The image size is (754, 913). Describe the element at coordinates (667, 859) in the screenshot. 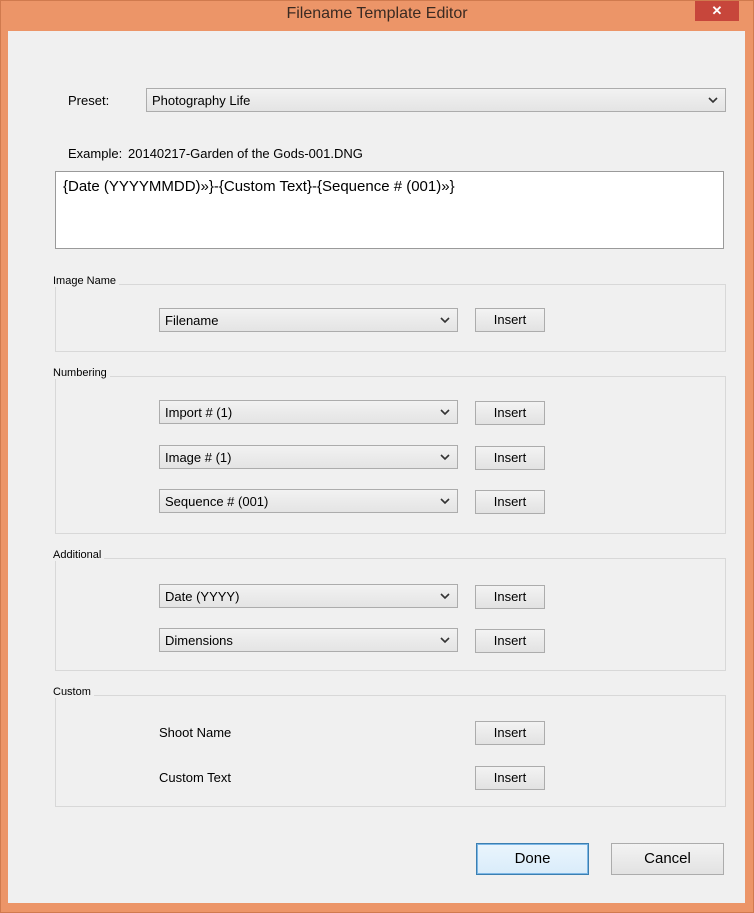

I see `cancel-button: Cancel` at that location.